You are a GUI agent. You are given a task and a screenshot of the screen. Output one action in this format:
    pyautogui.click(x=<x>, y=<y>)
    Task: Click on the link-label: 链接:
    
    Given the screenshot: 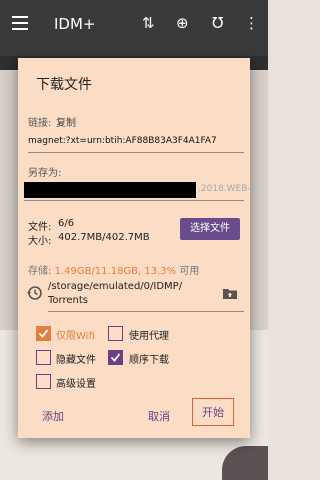 What is the action you would take?
    pyautogui.click(x=40, y=123)
    